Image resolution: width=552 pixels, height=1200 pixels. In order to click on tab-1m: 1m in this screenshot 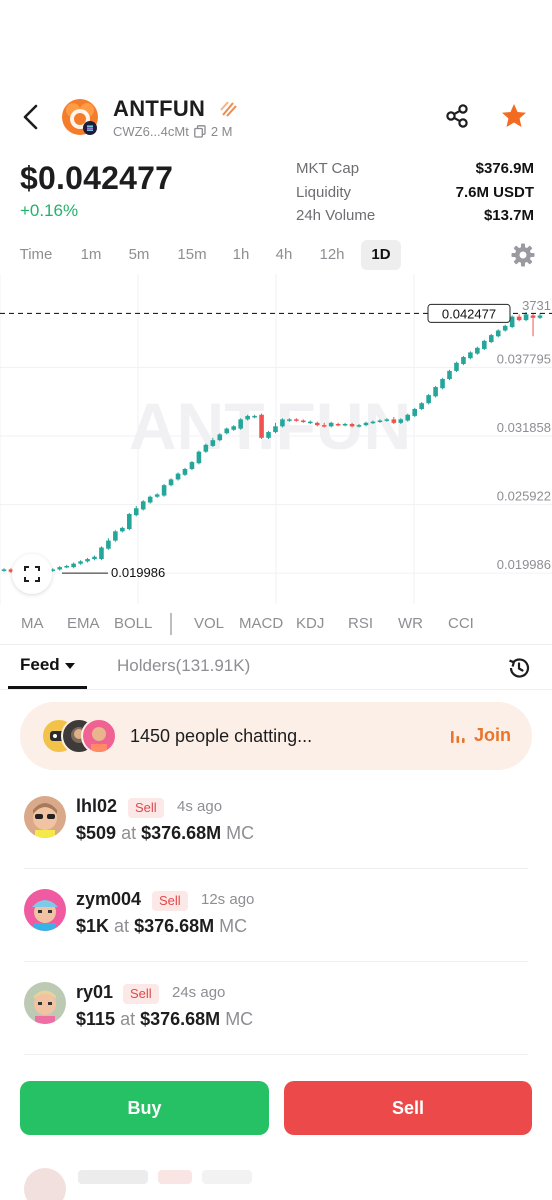, I will do `click(91, 255)`.